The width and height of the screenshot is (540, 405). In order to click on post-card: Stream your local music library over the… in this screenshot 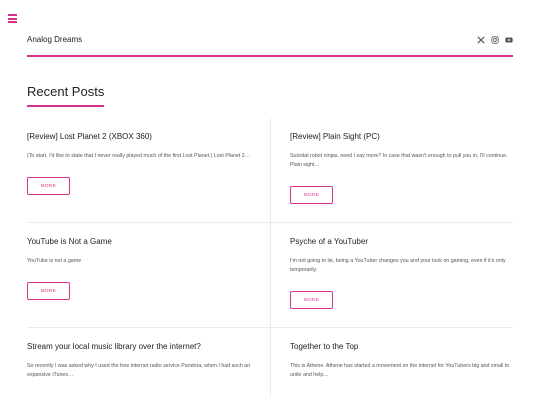, I will do `click(148, 363)`.